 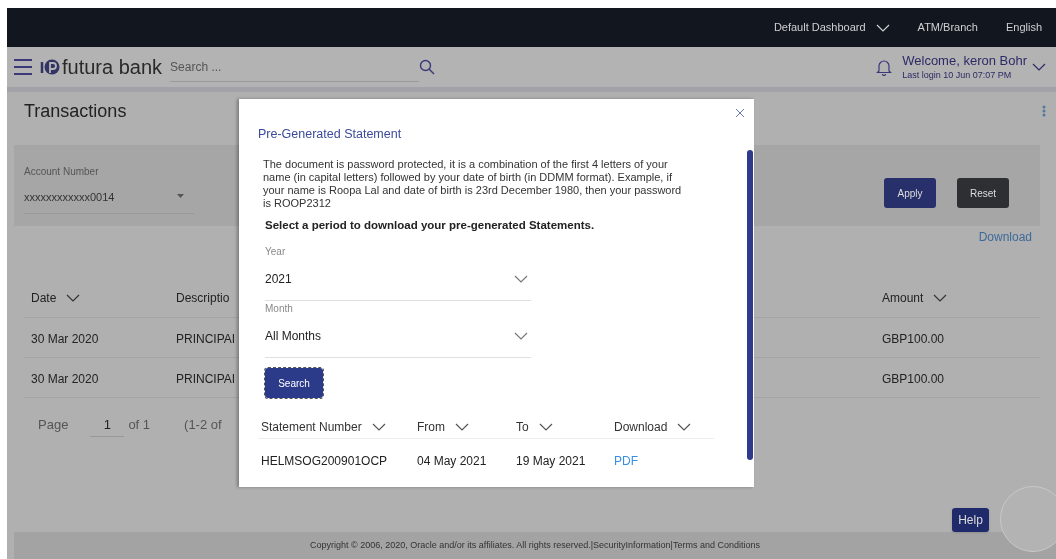 What do you see at coordinates (139, 425) in the screenshot?
I see `page-count: of 1` at bounding box center [139, 425].